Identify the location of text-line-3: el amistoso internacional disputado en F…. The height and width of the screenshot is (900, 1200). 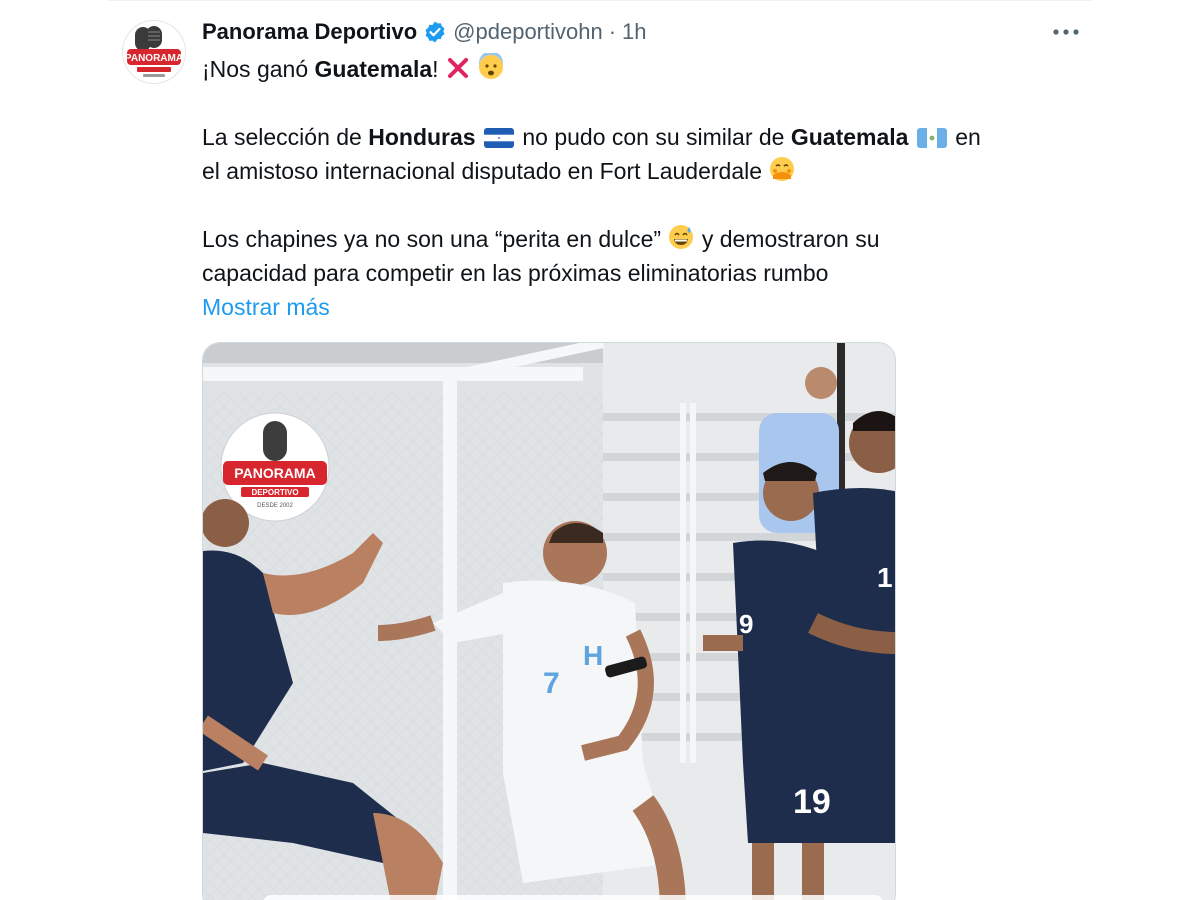
(652, 171).